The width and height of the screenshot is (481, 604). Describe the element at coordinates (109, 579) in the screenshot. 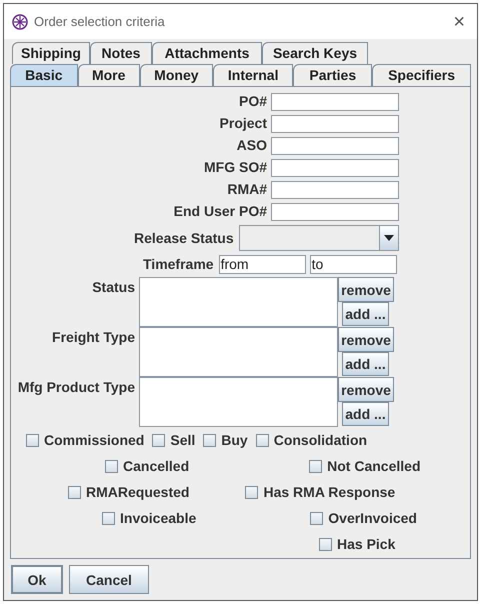

I see `dialog-button: Cancel` at that location.